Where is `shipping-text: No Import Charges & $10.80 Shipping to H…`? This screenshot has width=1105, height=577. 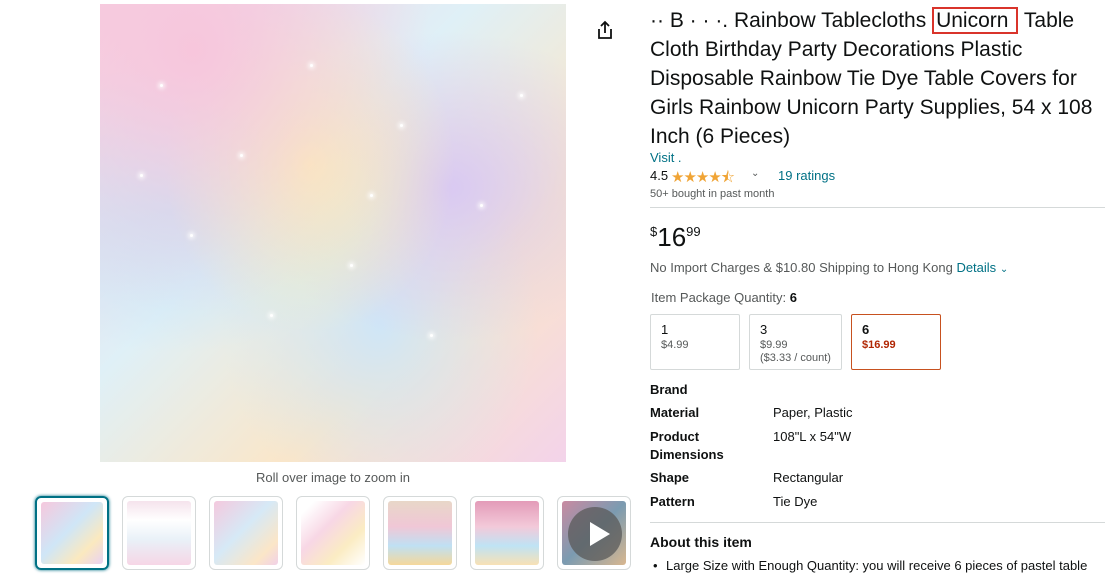 shipping-text: No Import Charges & $10.80 Shipping to H… is located at coordinates (801, 267).